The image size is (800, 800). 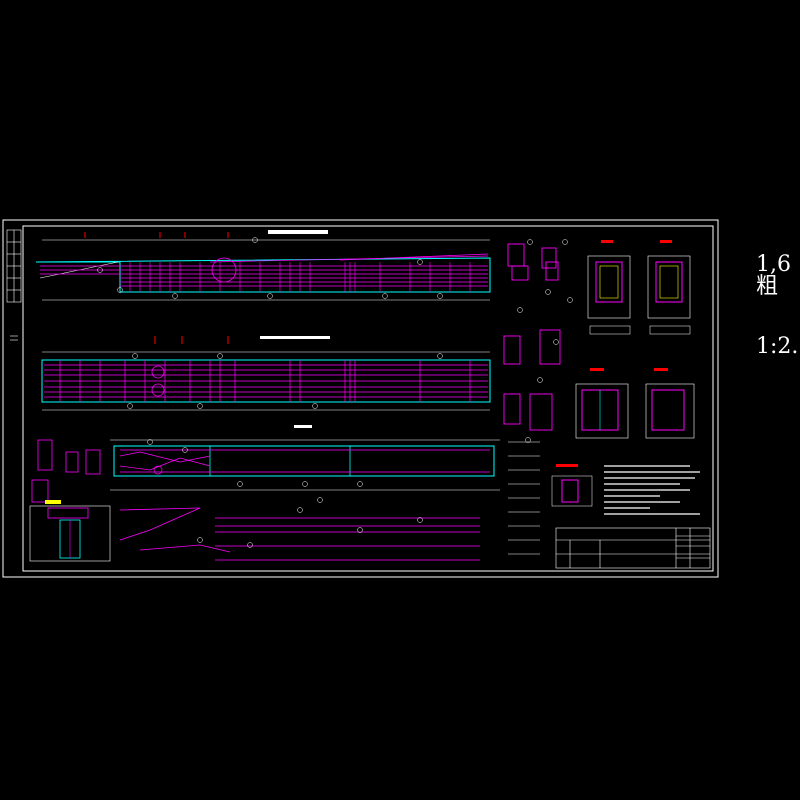 I want to click on left-detail-sections, so click(x=66, y=471).